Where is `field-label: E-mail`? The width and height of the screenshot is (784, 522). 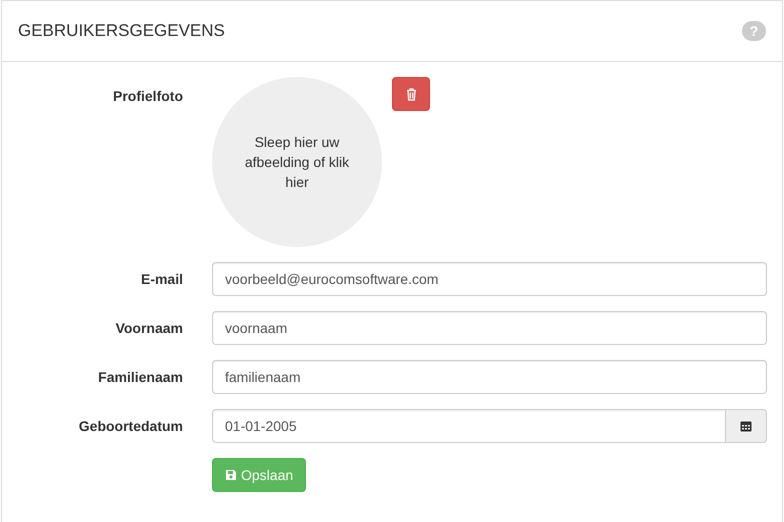 field-label: E-mail is located at coordinates (161, 279).